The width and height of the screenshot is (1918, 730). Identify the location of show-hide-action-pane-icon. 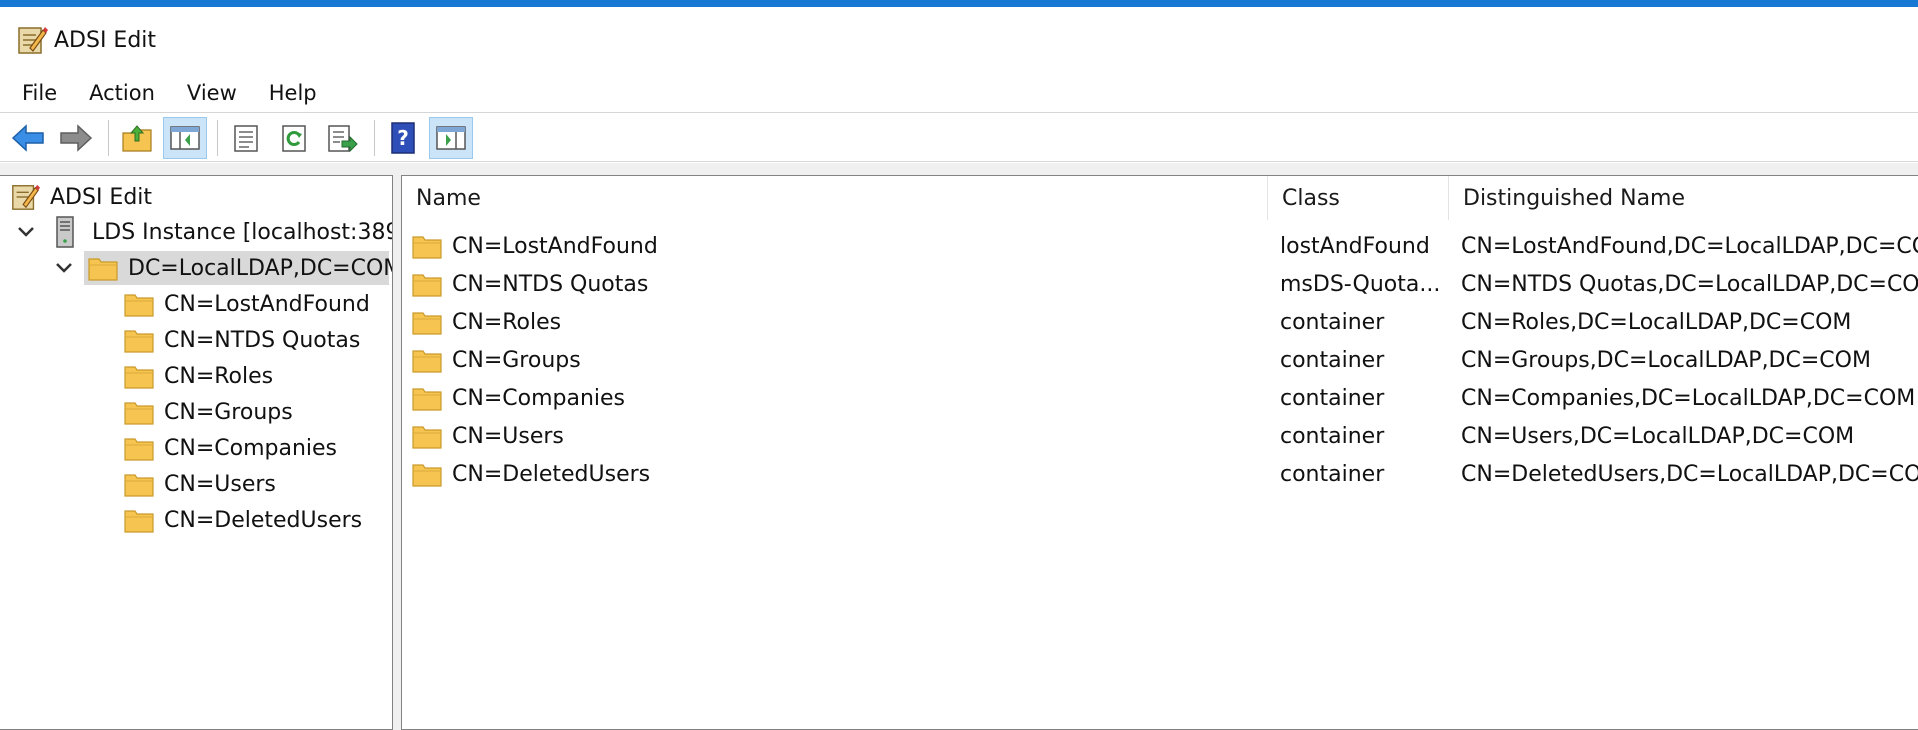
(451, 137).